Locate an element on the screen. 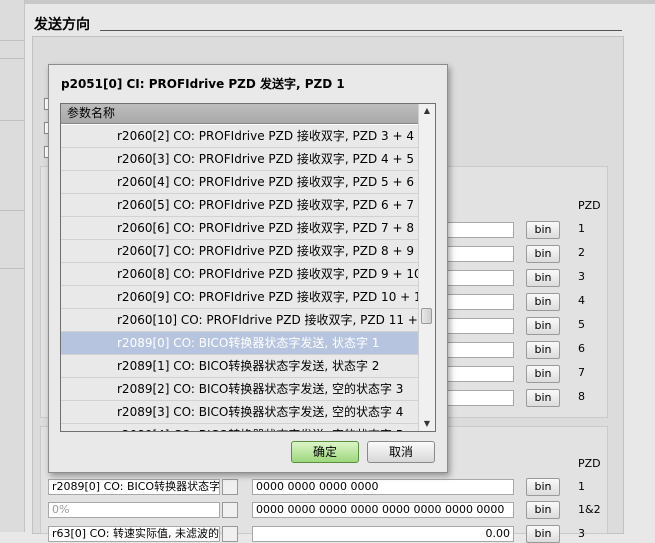  ok-button: 确定 is located at coordinates (325, 452).